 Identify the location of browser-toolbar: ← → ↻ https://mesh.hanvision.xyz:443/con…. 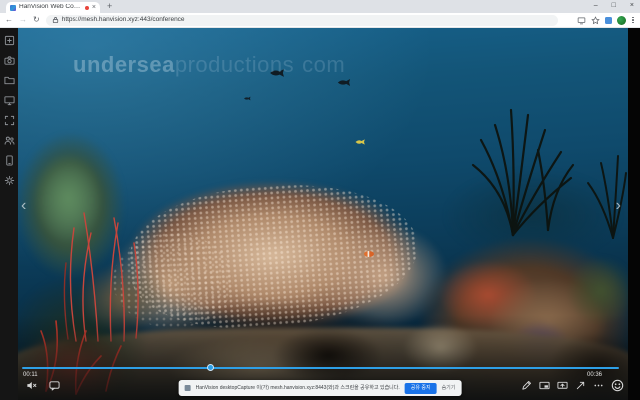
(320, 20).